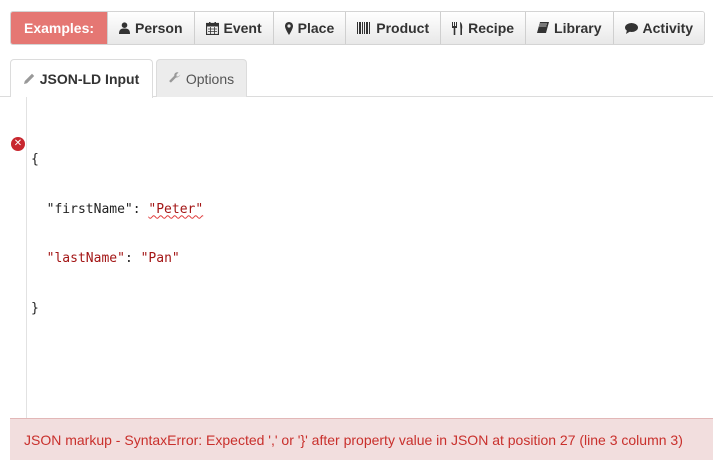  I want to click on tab-options-label: Options, so click(210, 78).